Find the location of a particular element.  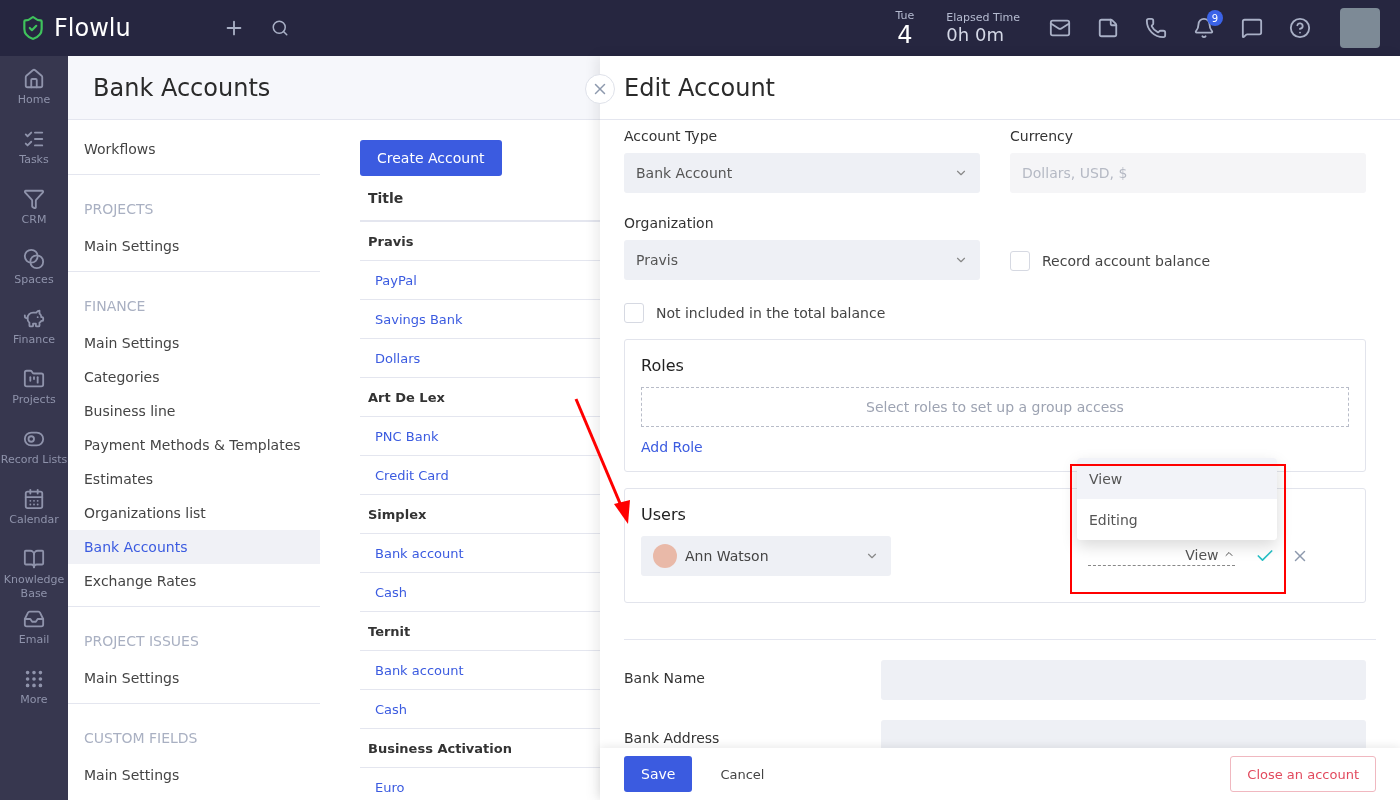

day-name: Tue is located at coordinates (905, 15).